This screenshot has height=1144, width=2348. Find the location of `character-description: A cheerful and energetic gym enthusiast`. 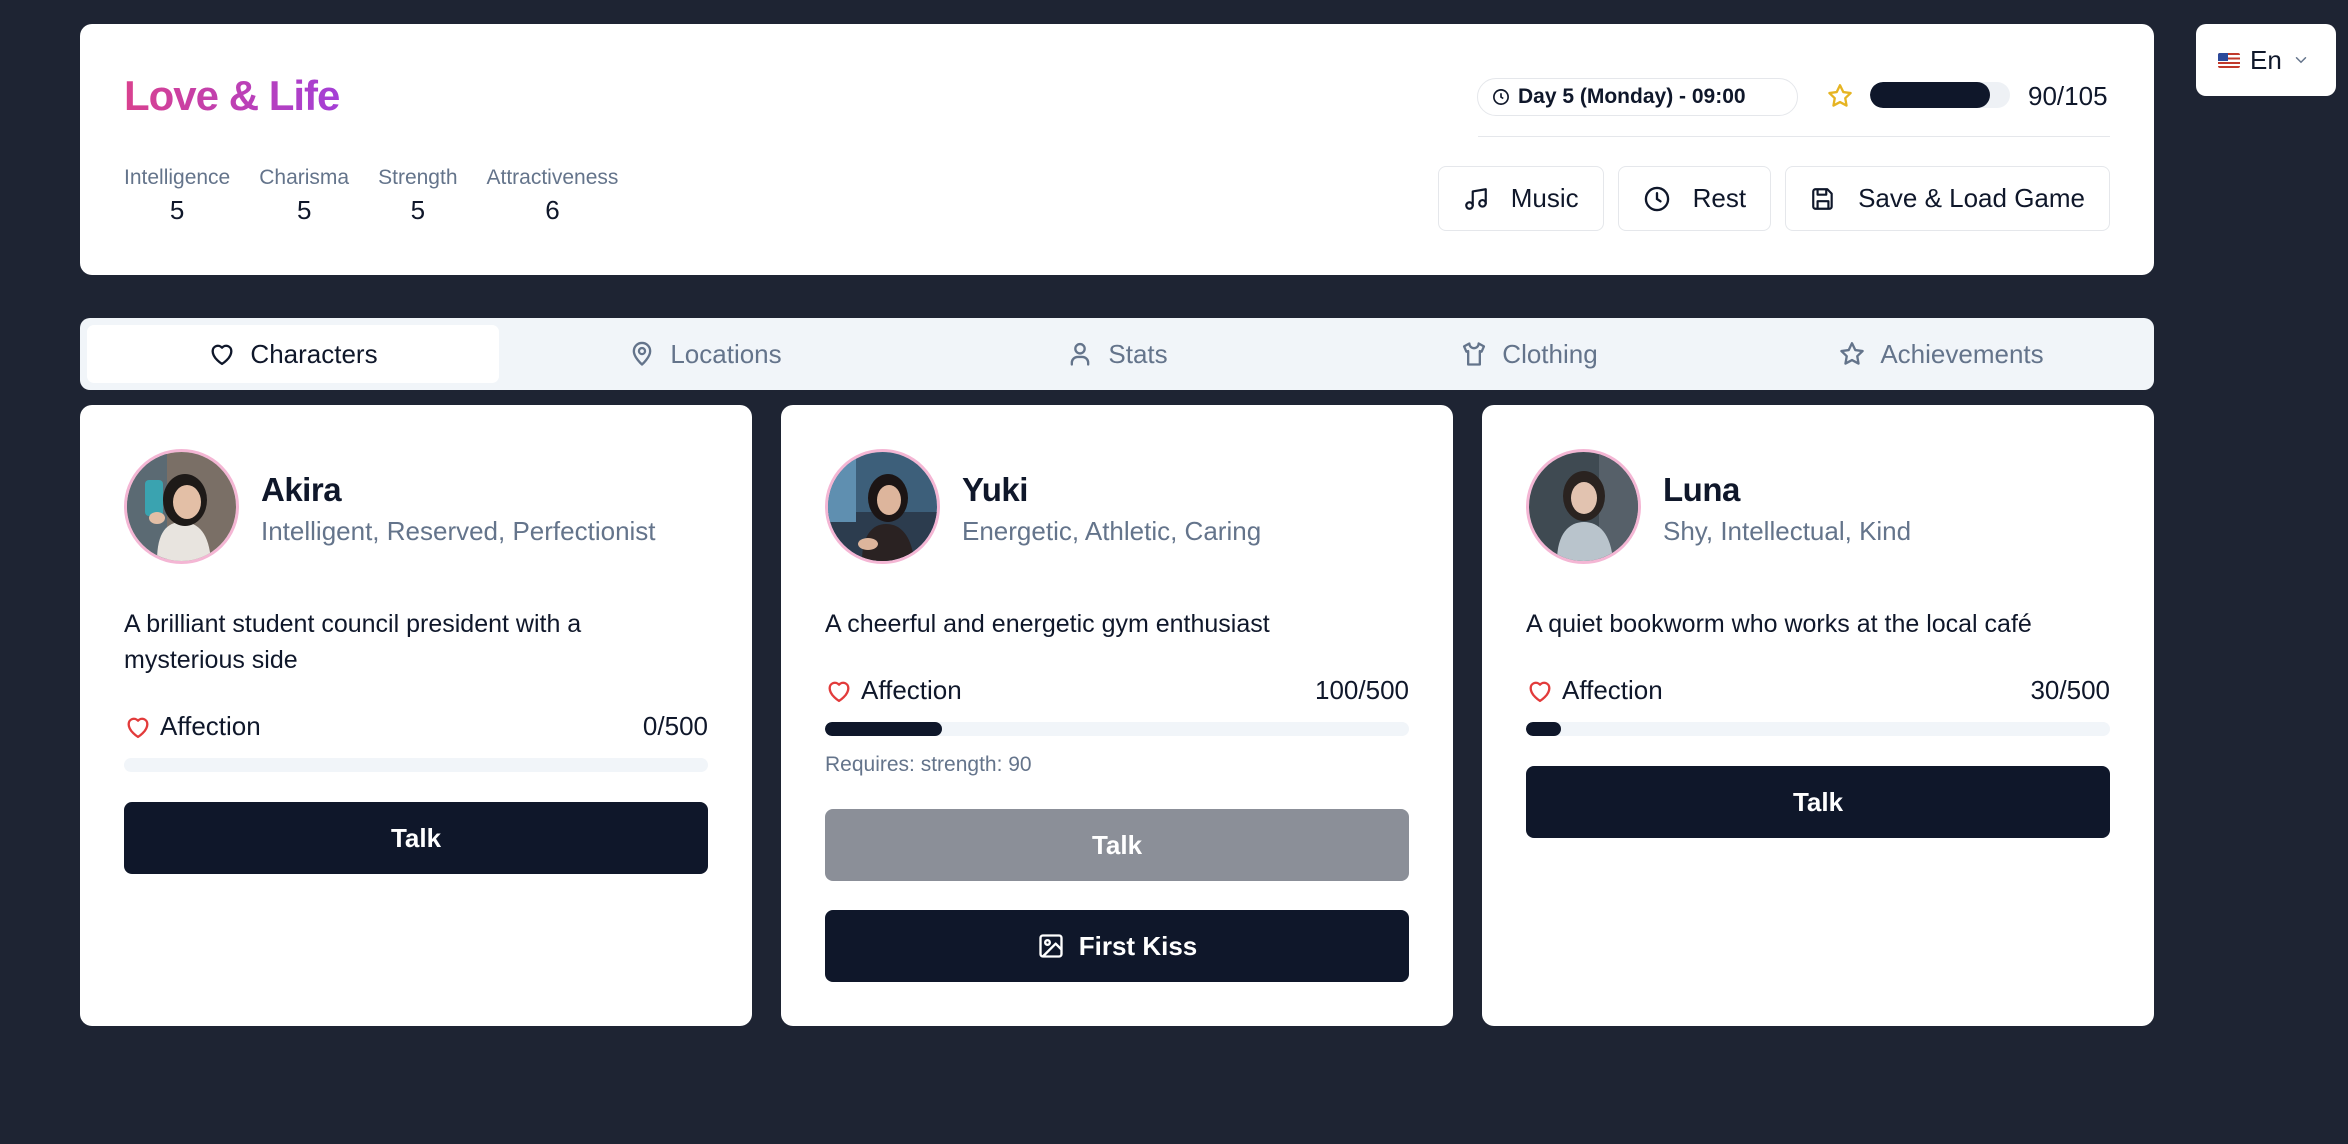

character-description: A cheerful and energetic gym enthusiast is located at coordinates (1047, 624).